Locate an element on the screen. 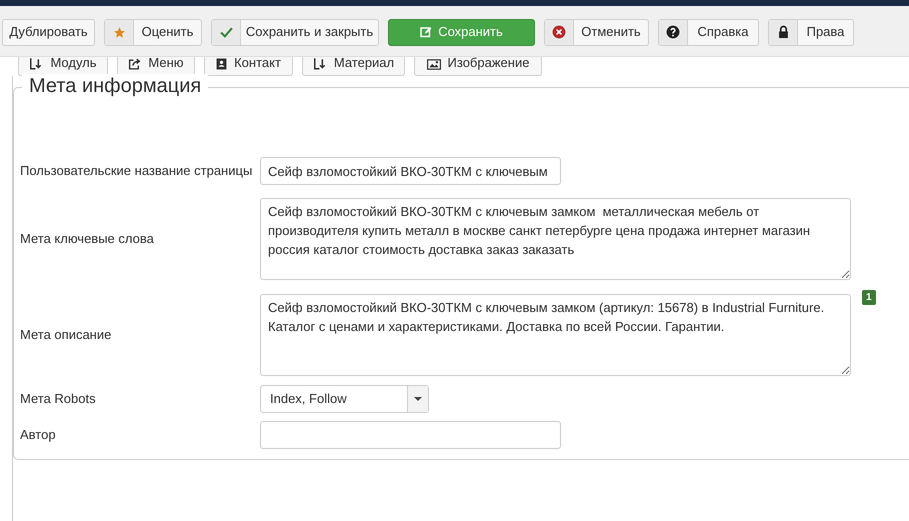 The image size is (909, 521). toolbar-button: Дублировать is located at coordinates (48, 32).